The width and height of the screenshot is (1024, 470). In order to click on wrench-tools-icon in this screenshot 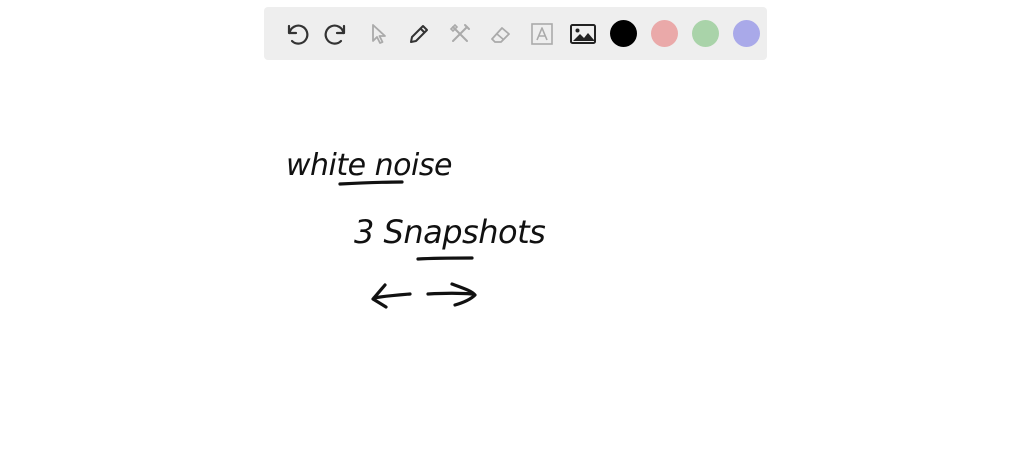, I will do `click(460, 32)`.